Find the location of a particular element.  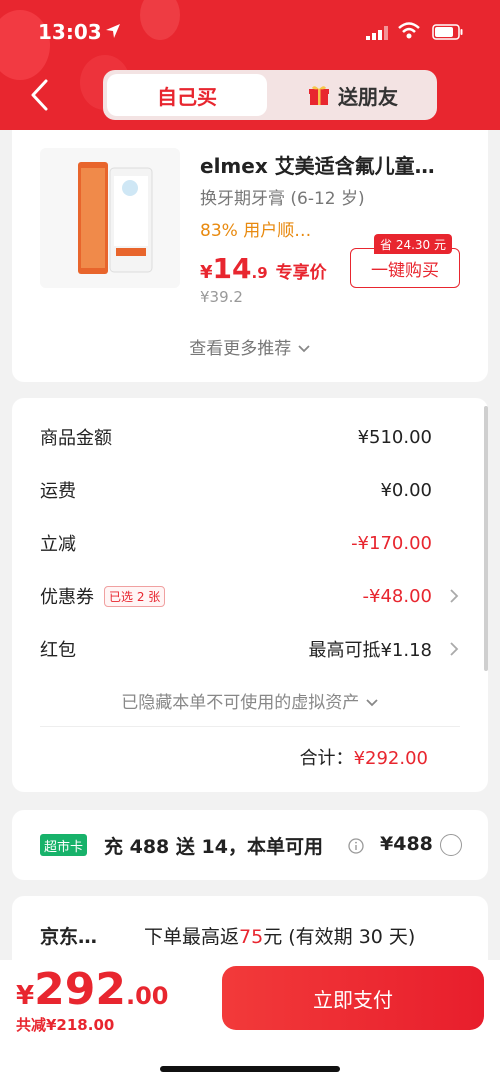

purchase-mode-switch: 自己买 送朋友 is located at coordinates (270, 95).